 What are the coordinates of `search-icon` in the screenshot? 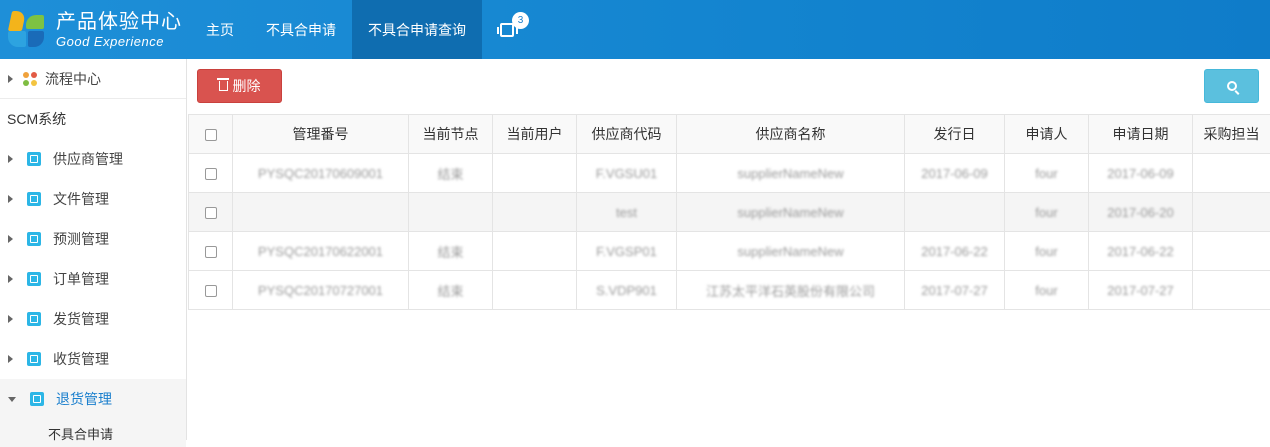 It's located at (1232, 86).